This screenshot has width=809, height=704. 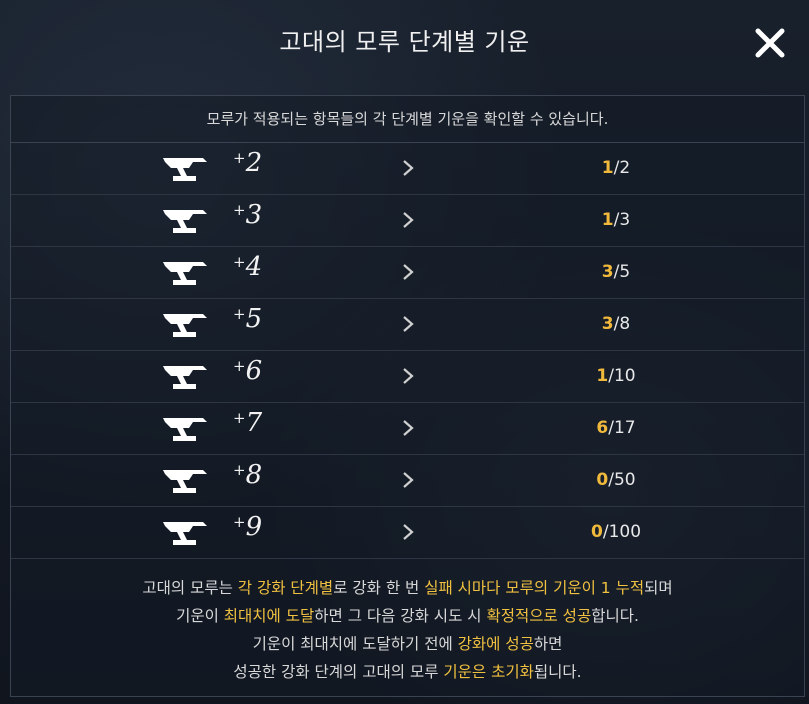 What do you see at coordinates (625, 272) in the screenshot?
I see `energy-max: 5` at bounding box center [625, 272].